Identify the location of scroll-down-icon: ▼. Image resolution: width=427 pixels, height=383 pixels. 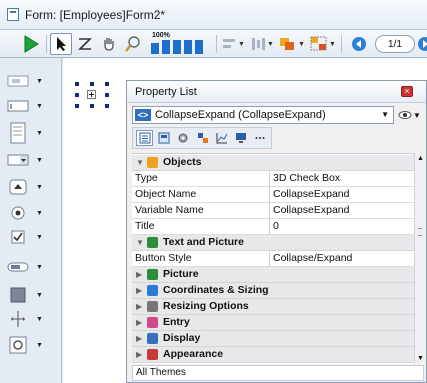
(420, 358).